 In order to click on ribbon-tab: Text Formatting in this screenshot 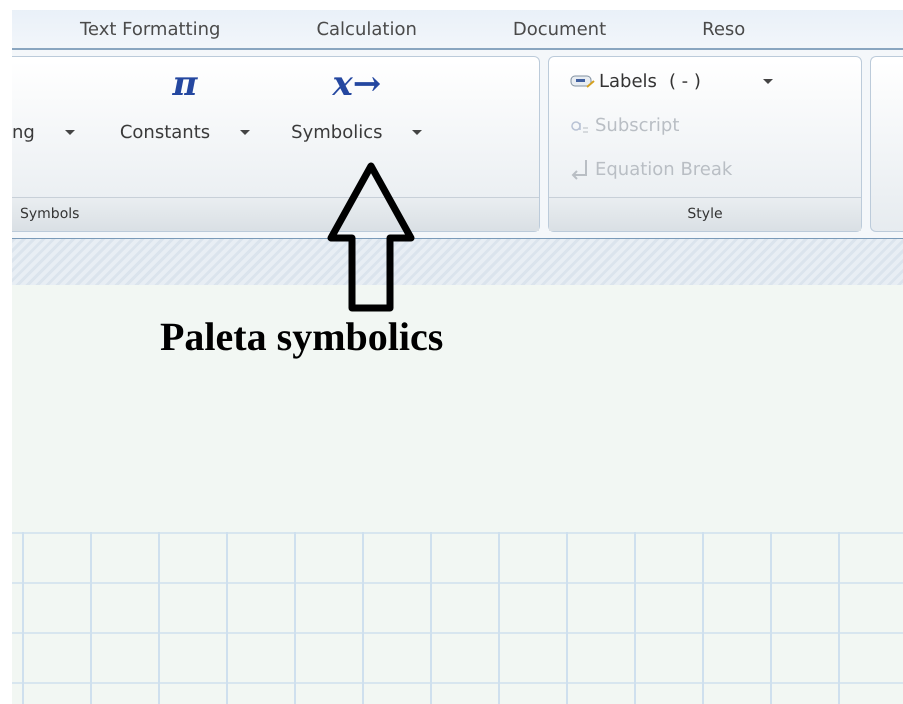, I will do `click(150, 29)`.